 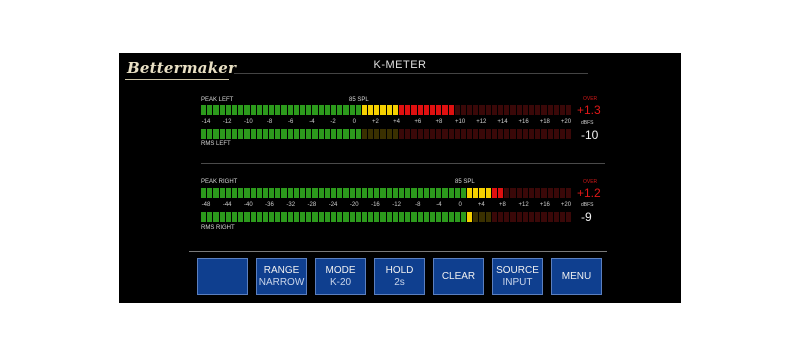 I want to click on right-peak-value: +1.2, so click(x=589, y=193).